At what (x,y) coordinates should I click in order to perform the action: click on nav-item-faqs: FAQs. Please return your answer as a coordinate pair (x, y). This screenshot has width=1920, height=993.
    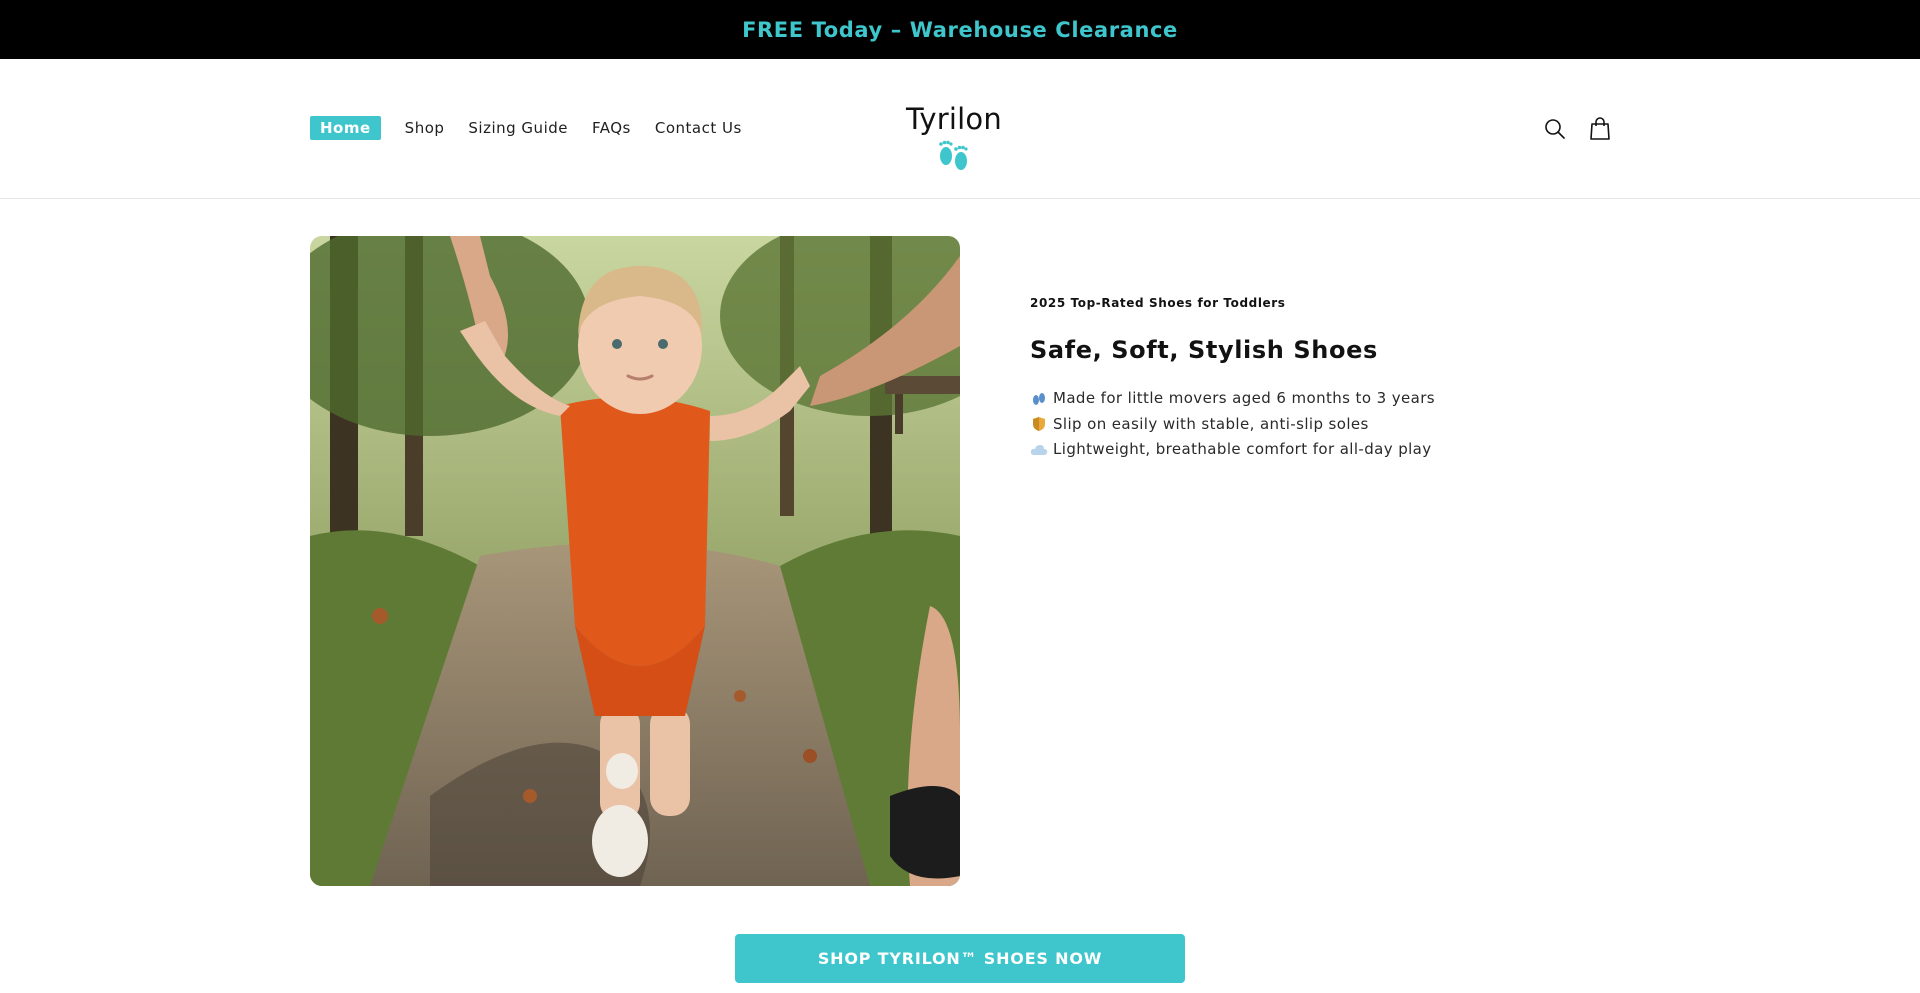
    Looking at the image, I should click on (611, 128).